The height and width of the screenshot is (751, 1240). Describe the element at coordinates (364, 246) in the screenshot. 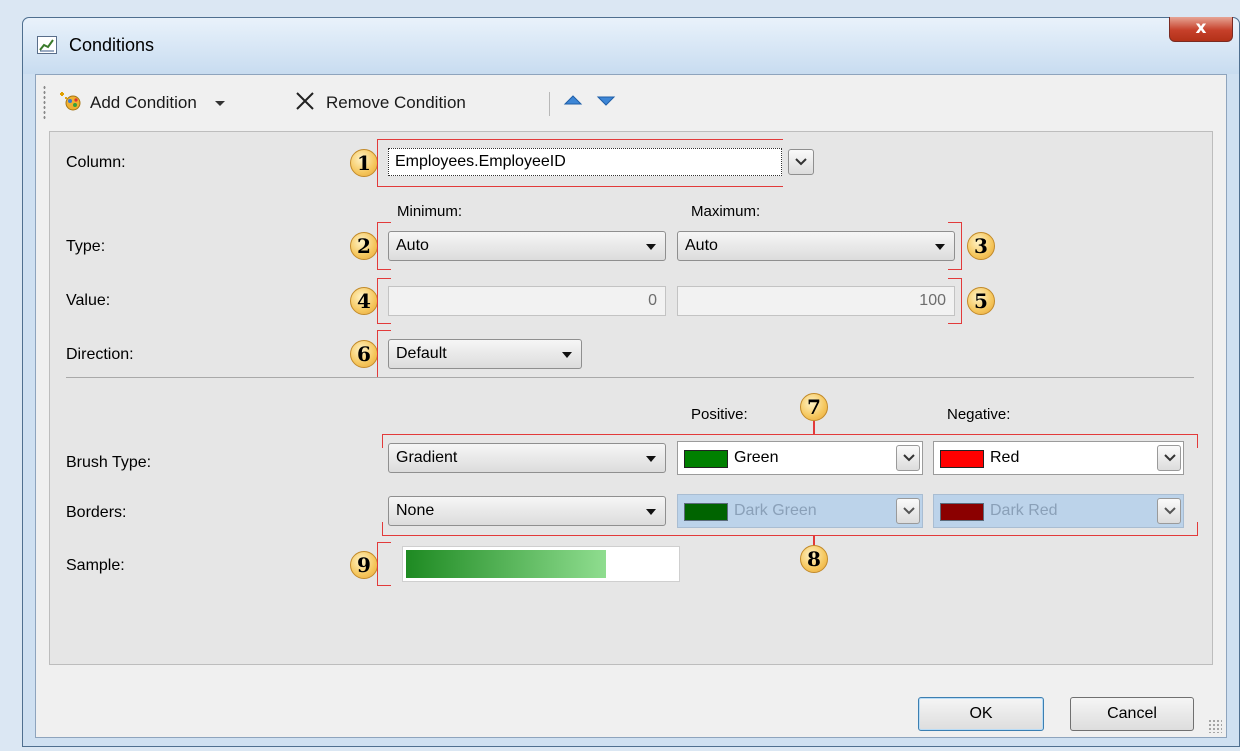

I see `callout-2: 2` at that location.